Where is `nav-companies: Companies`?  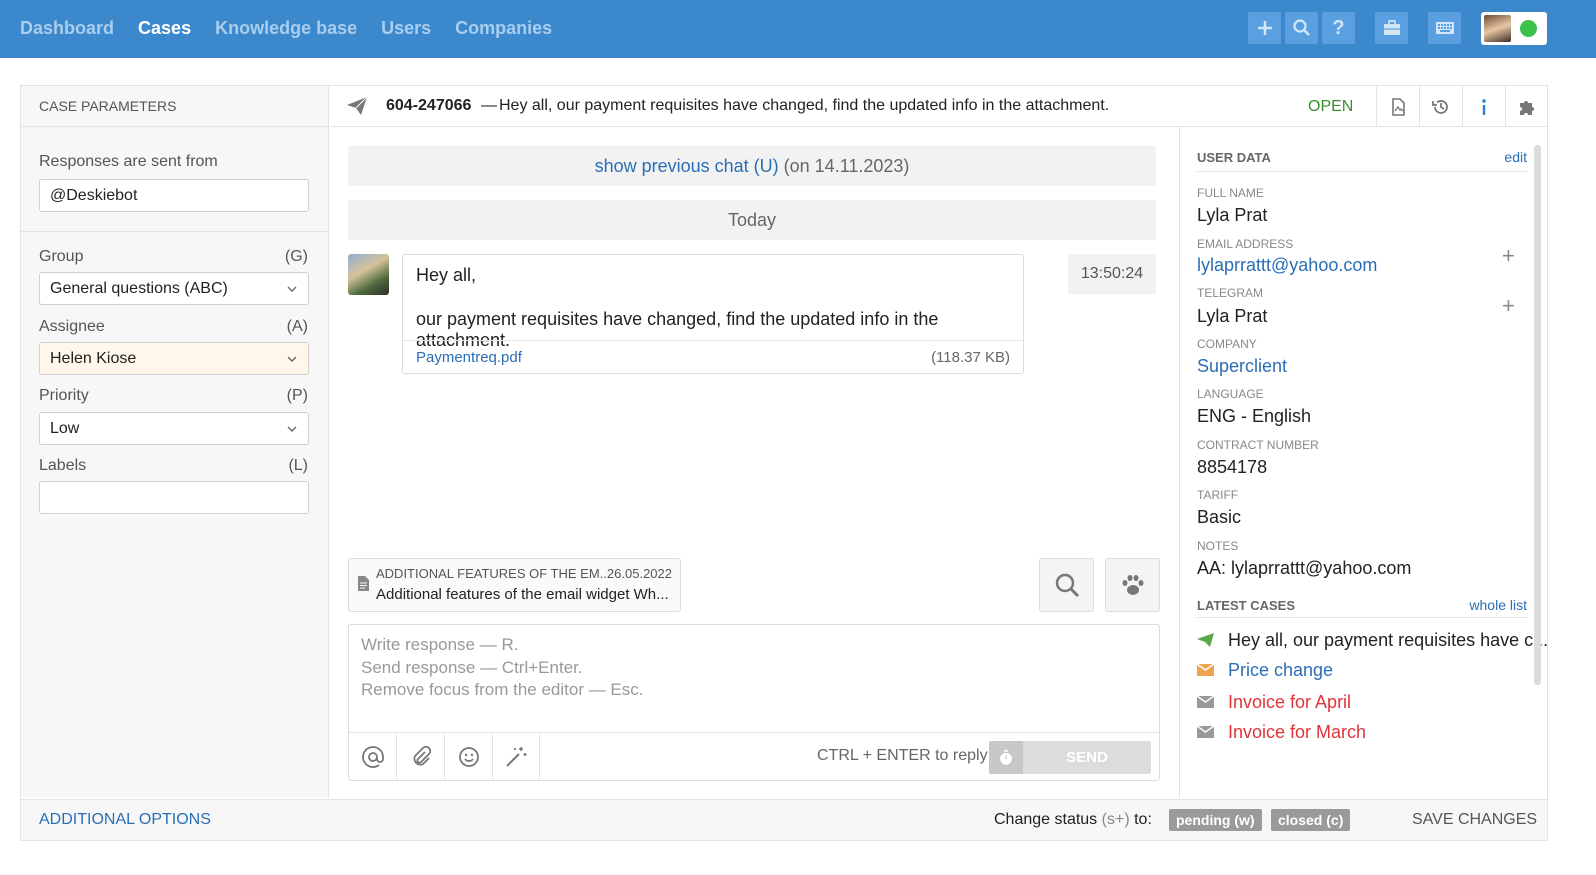 nav-companies: Companies is located at coordinates (503, 28).